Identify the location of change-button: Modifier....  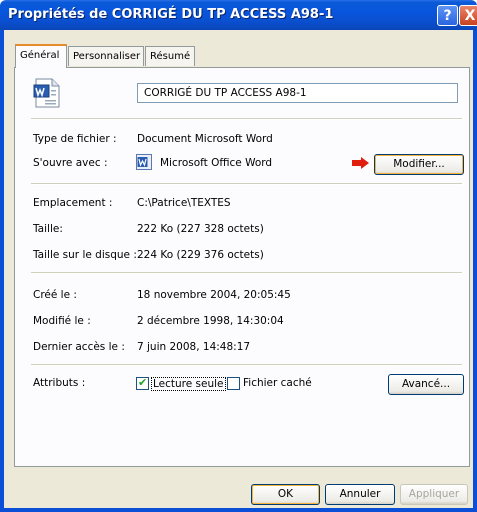
(419, 164).